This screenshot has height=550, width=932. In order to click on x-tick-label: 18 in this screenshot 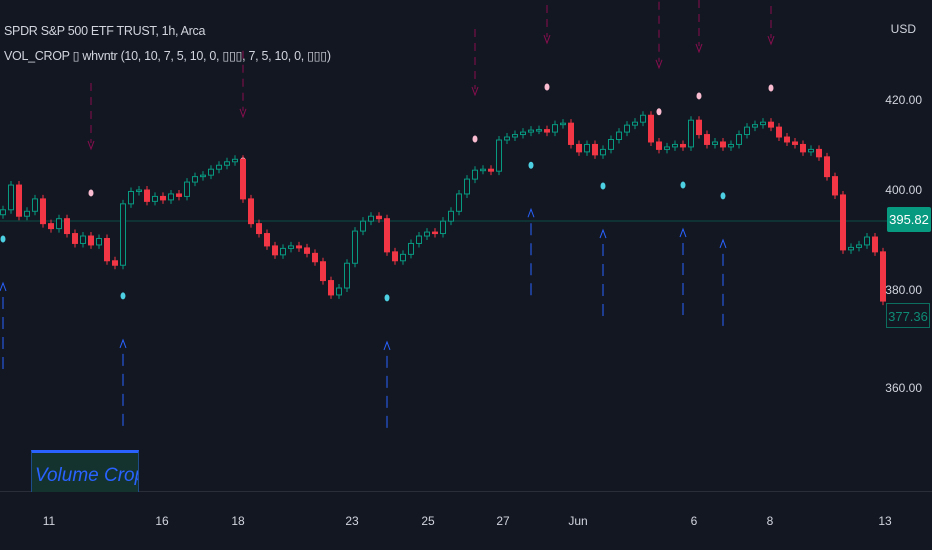, I will do `click(238, 521)`.